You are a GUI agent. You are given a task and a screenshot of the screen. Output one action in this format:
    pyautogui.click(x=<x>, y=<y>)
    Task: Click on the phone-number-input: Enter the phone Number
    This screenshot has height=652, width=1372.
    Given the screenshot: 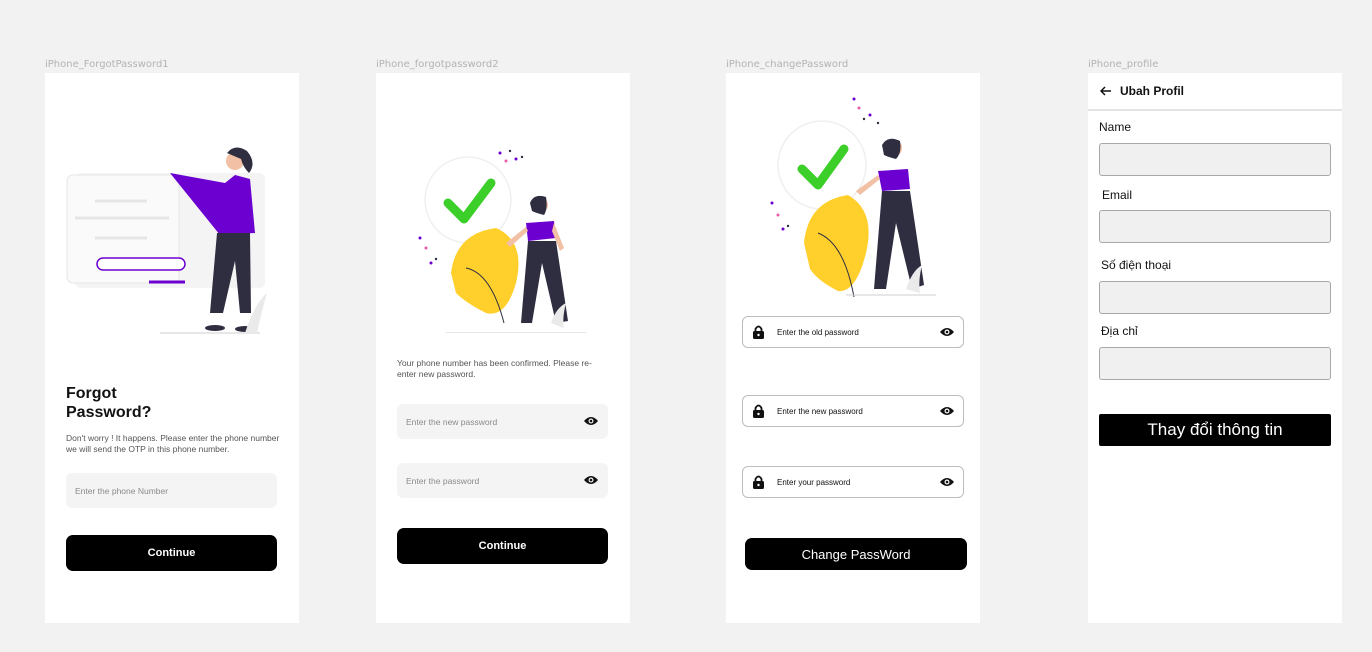 What is the action you would take?
    pyautogui.click(x=171, y=490)
    